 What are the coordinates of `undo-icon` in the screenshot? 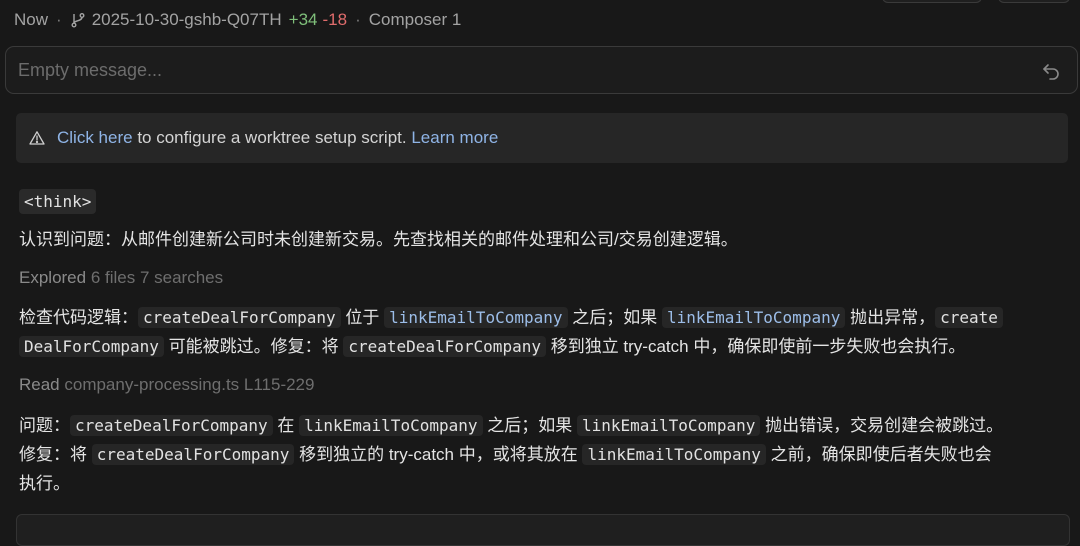 It's located at (1051, 71).